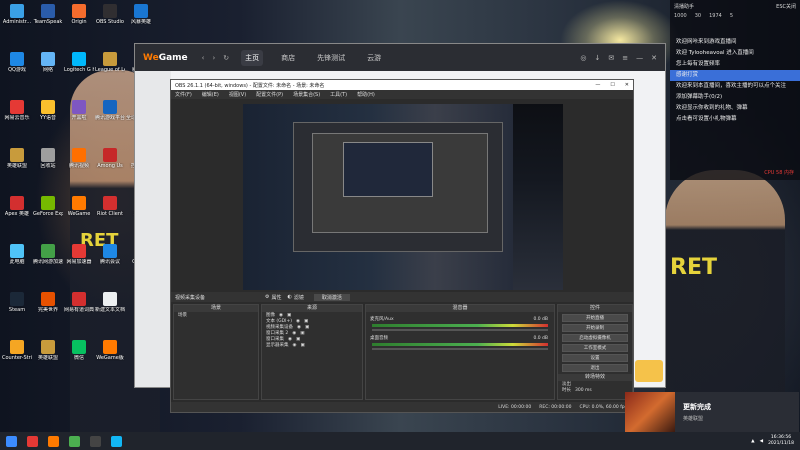  I want to click on wegame-nav-item: 先锋测试, so click(331, 58).